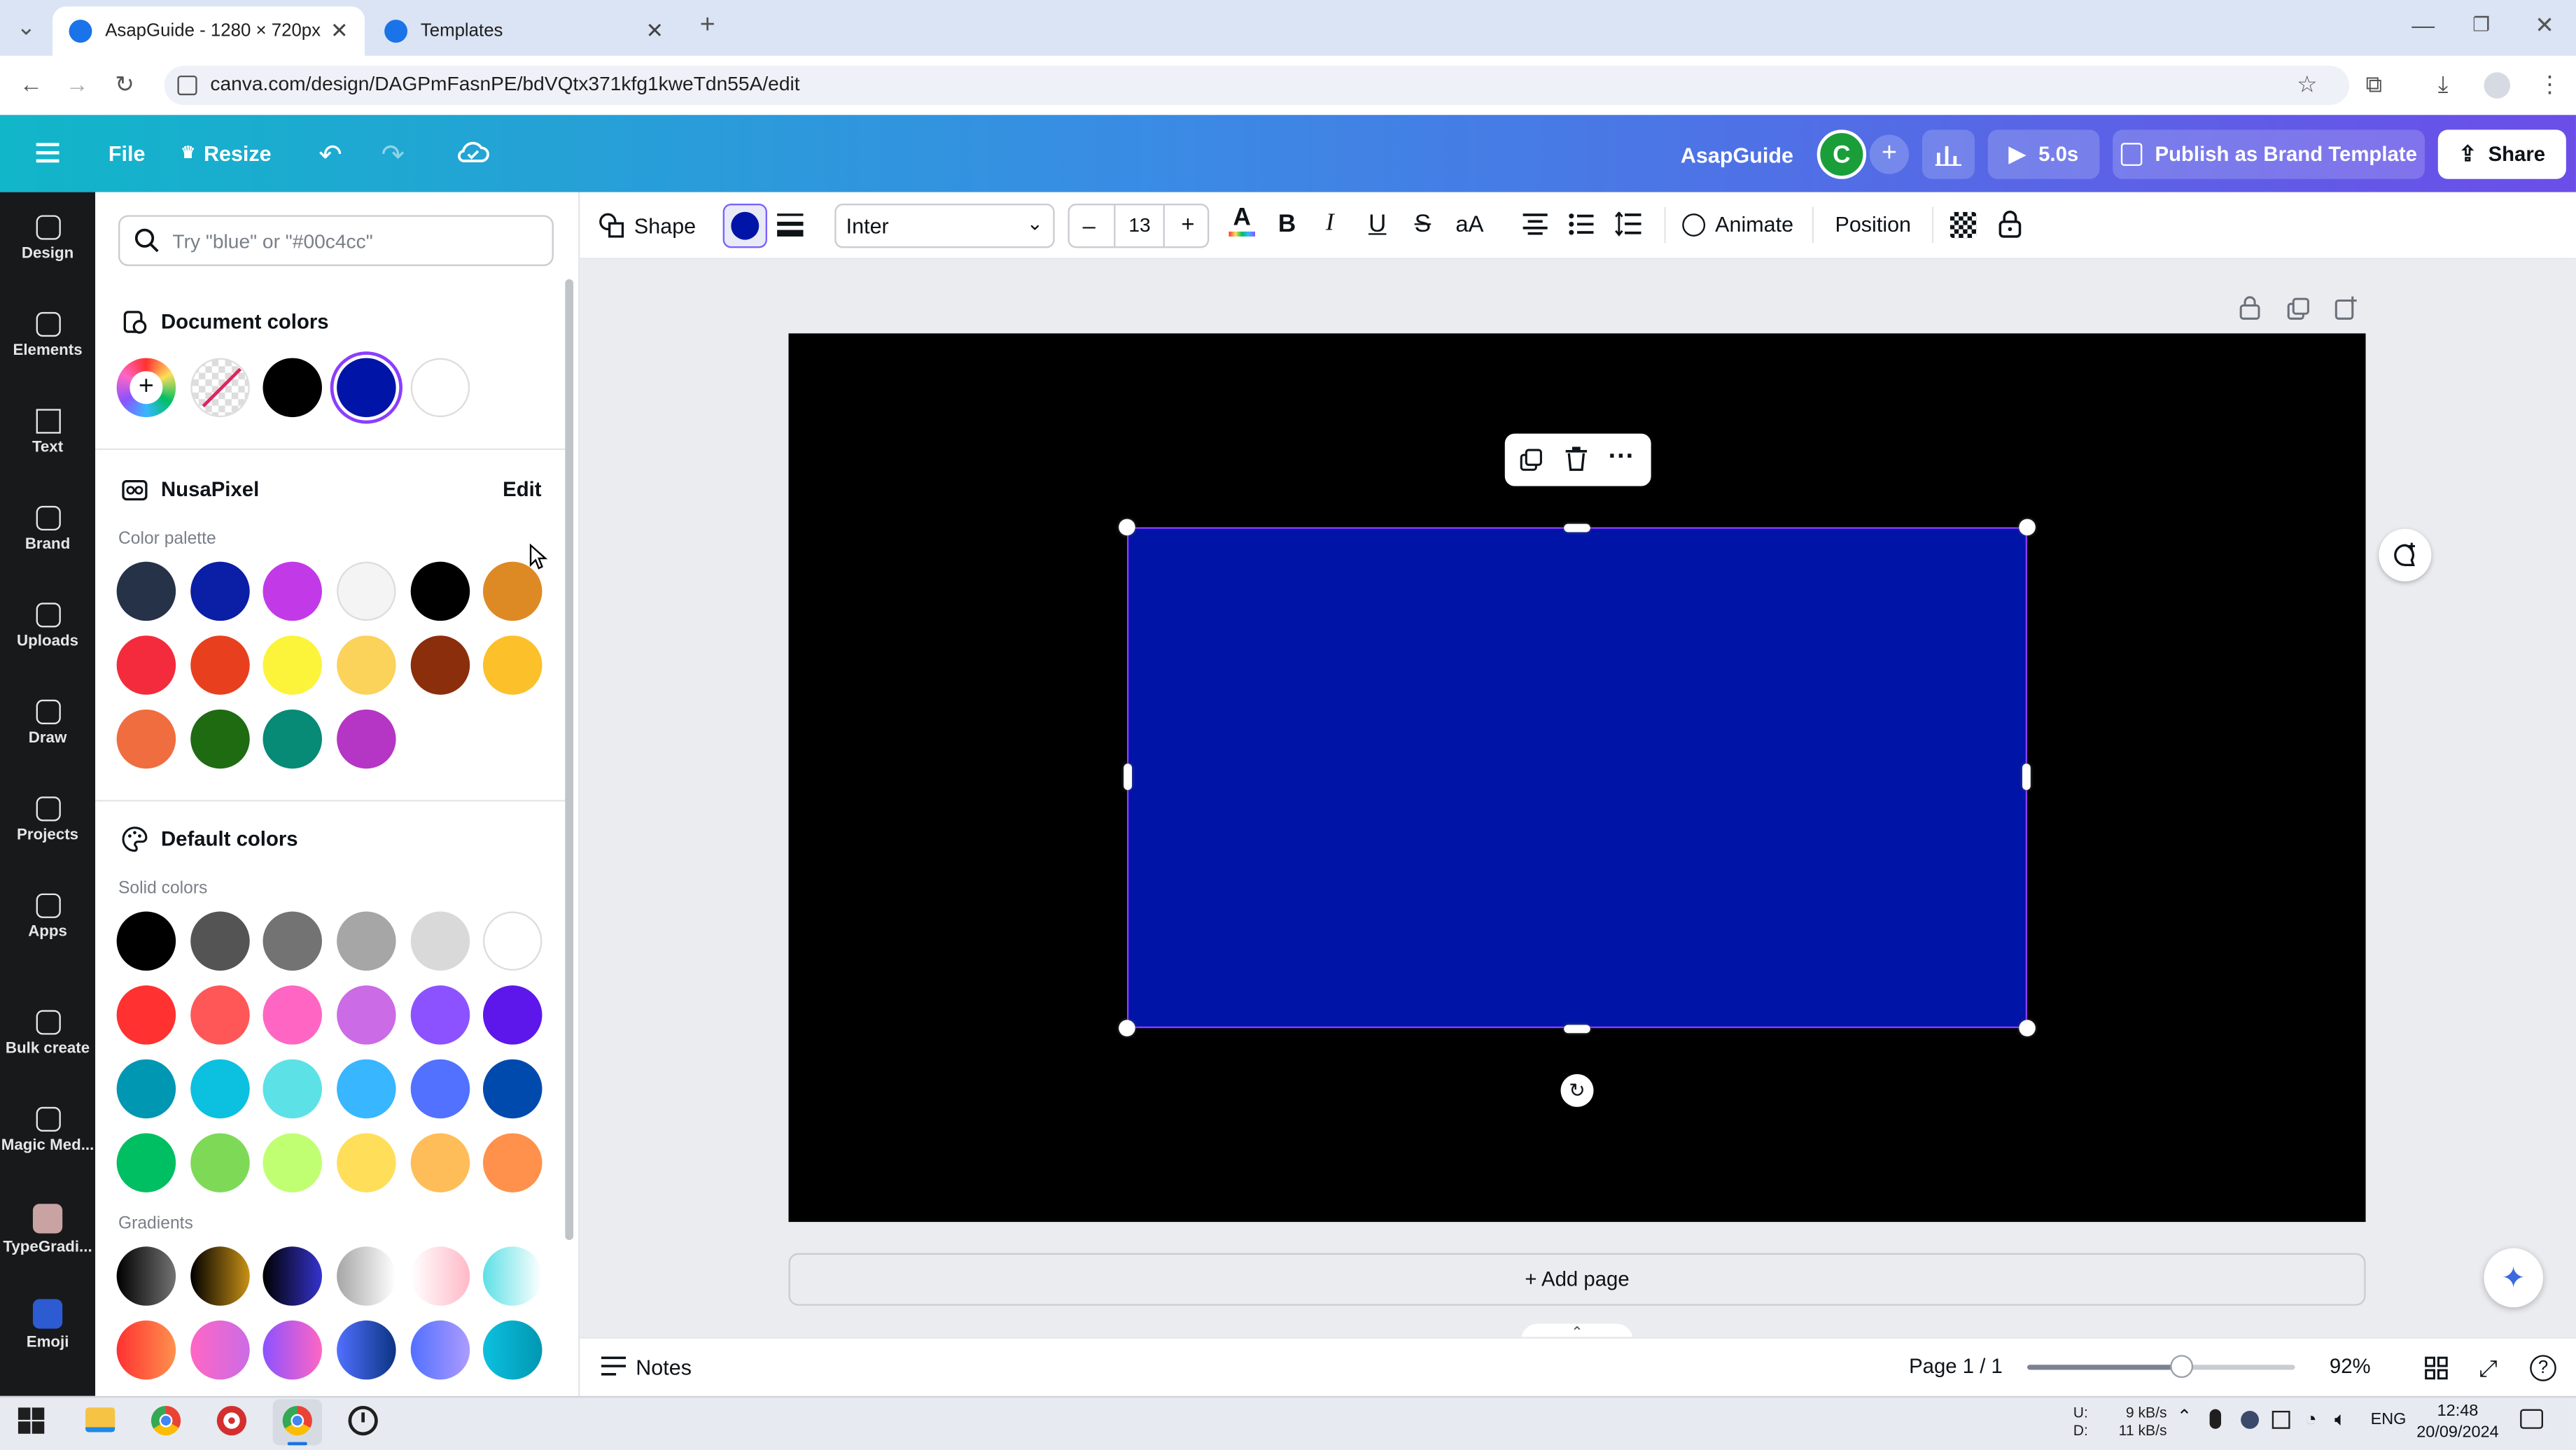  I want to click on user-avatar: C, so click(1841, 154).